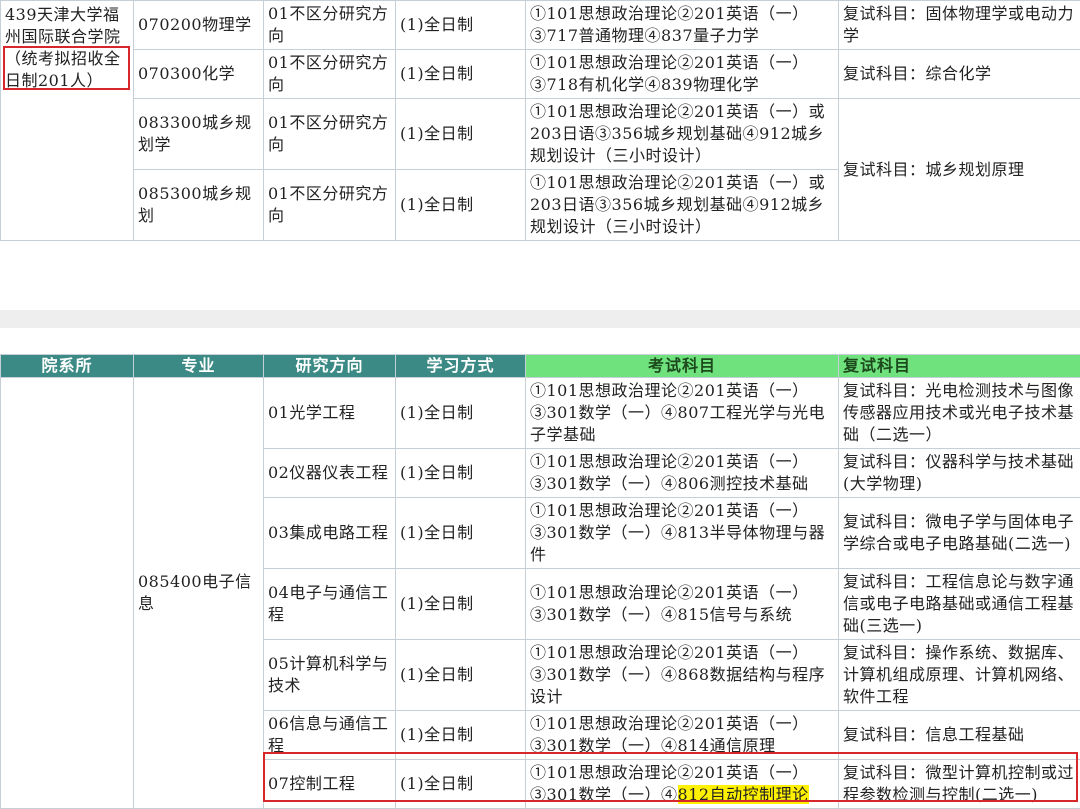  Describe the element at coordinates (461, 366) in the screenshot. I see `header-mode: 学习方式` at that location.